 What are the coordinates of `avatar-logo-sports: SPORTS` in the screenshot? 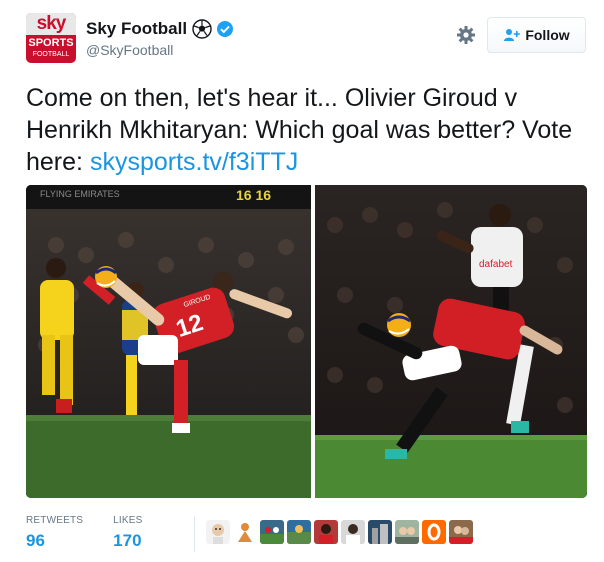 It's located at (51, 43).